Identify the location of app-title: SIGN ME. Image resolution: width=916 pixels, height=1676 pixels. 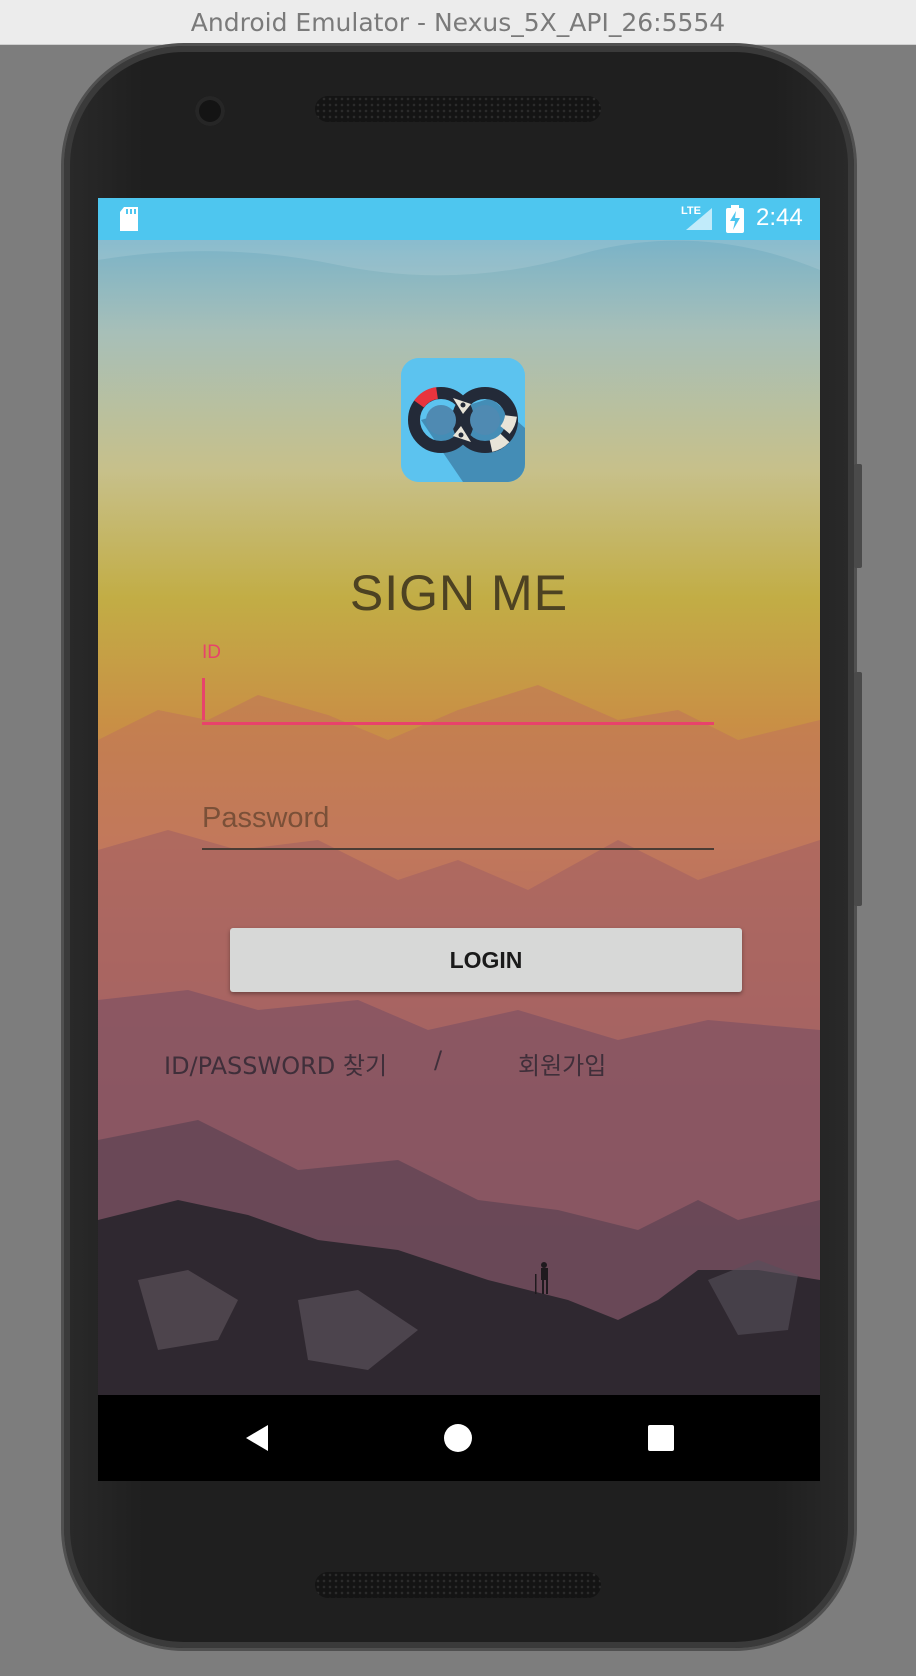
(459, 593).